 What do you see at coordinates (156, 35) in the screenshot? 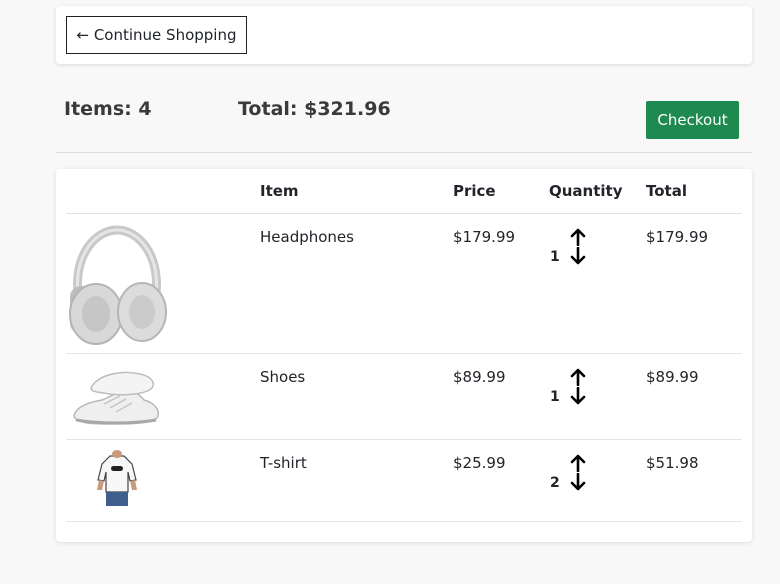
I see `continue-shopping-button: ← Continue Shopping` at bounding box center [156, 35].